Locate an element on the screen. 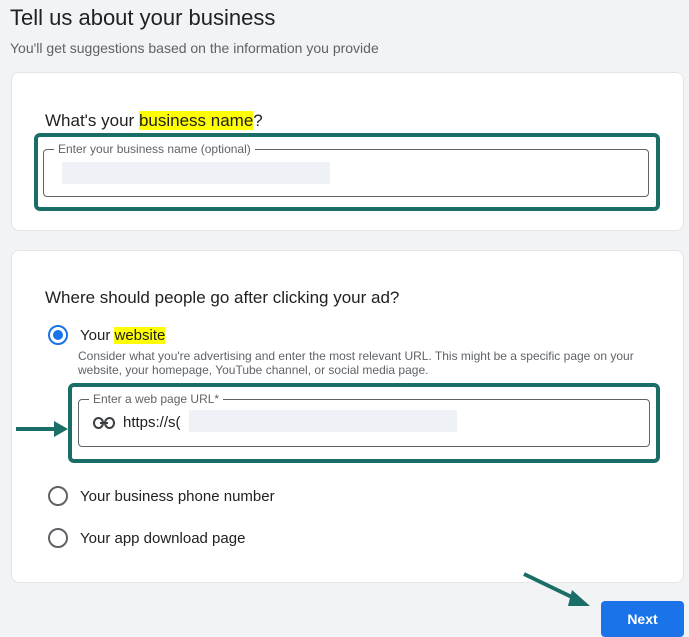  page-title: Tell us about your business is located at coordinates (143, 17).